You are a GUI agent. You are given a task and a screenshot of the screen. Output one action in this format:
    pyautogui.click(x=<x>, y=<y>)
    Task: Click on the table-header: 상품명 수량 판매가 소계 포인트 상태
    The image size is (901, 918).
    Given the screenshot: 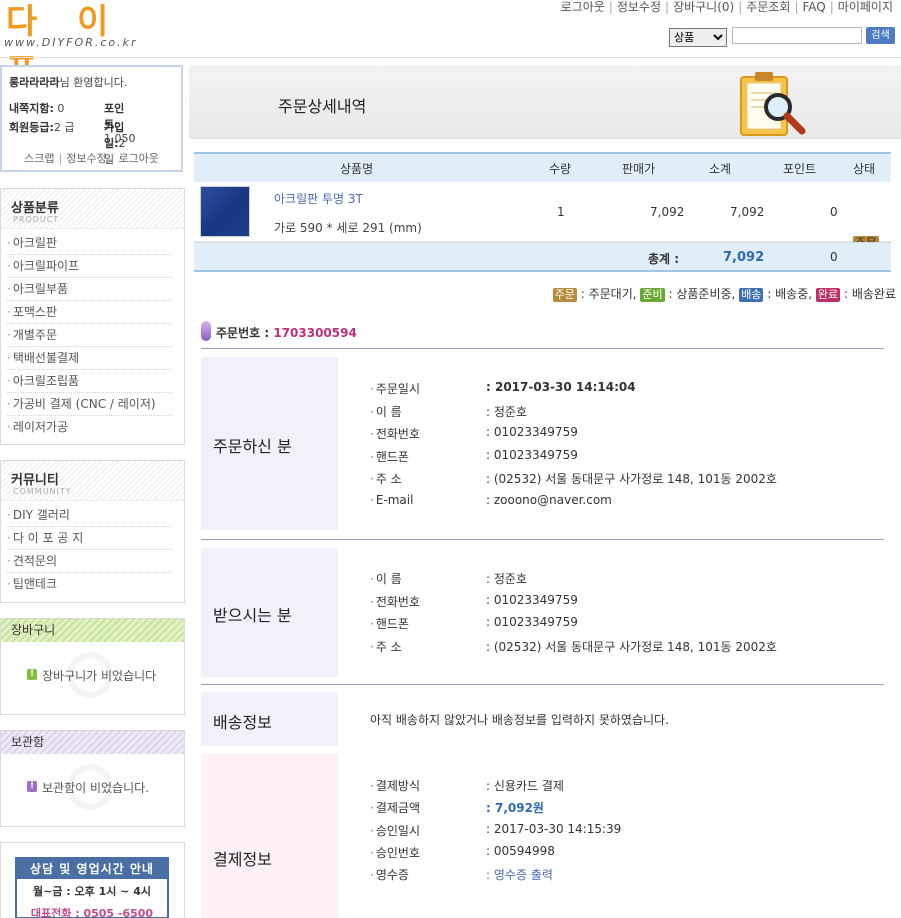 What is the action you would take?
    pyautogui.click(x=542, y=167)
    